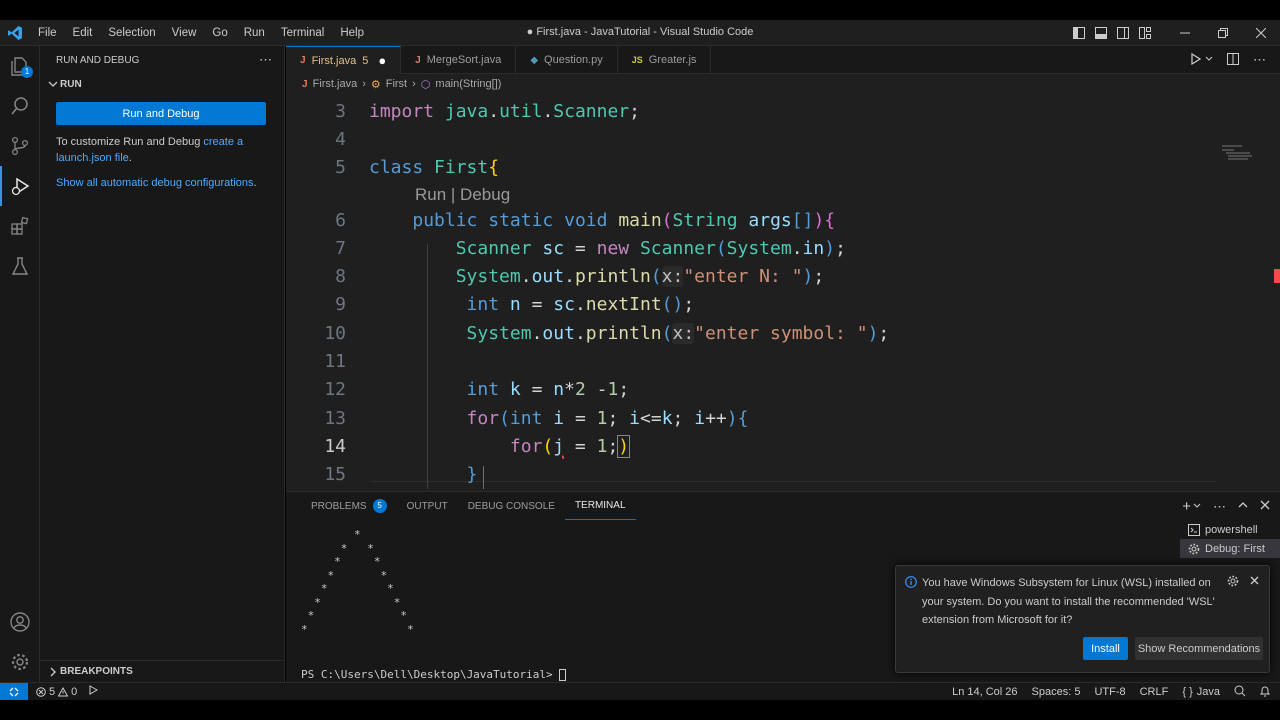  Describe the element at coordinates (131, 33) in the screenshot. I see `menu-selection: Selection` at that location.